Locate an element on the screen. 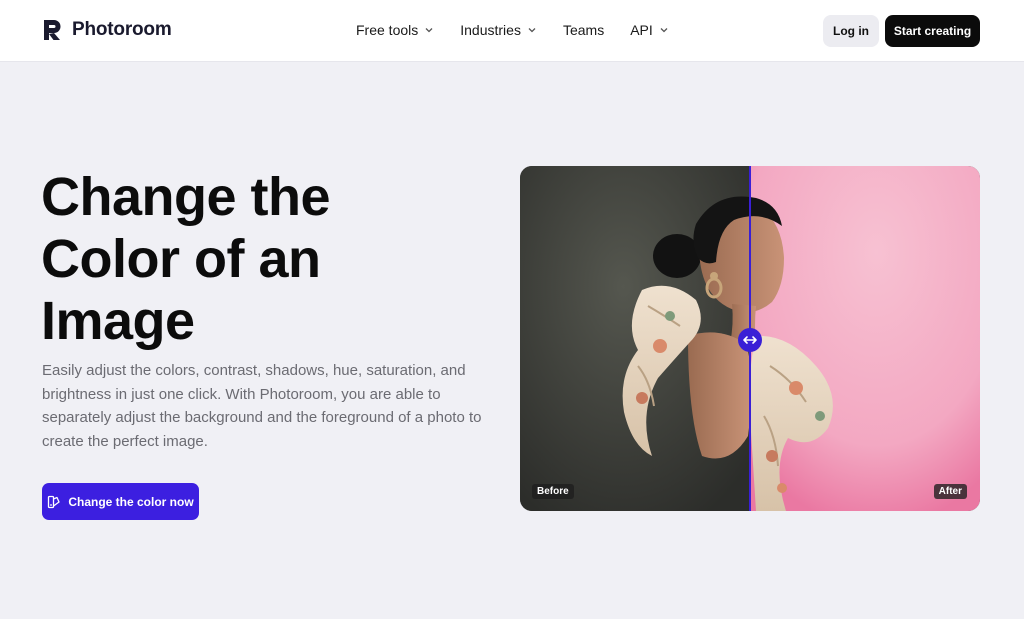 This screenshot has width=1024, height=619. comparison-slider-handle is located at coordinates (750, 340).